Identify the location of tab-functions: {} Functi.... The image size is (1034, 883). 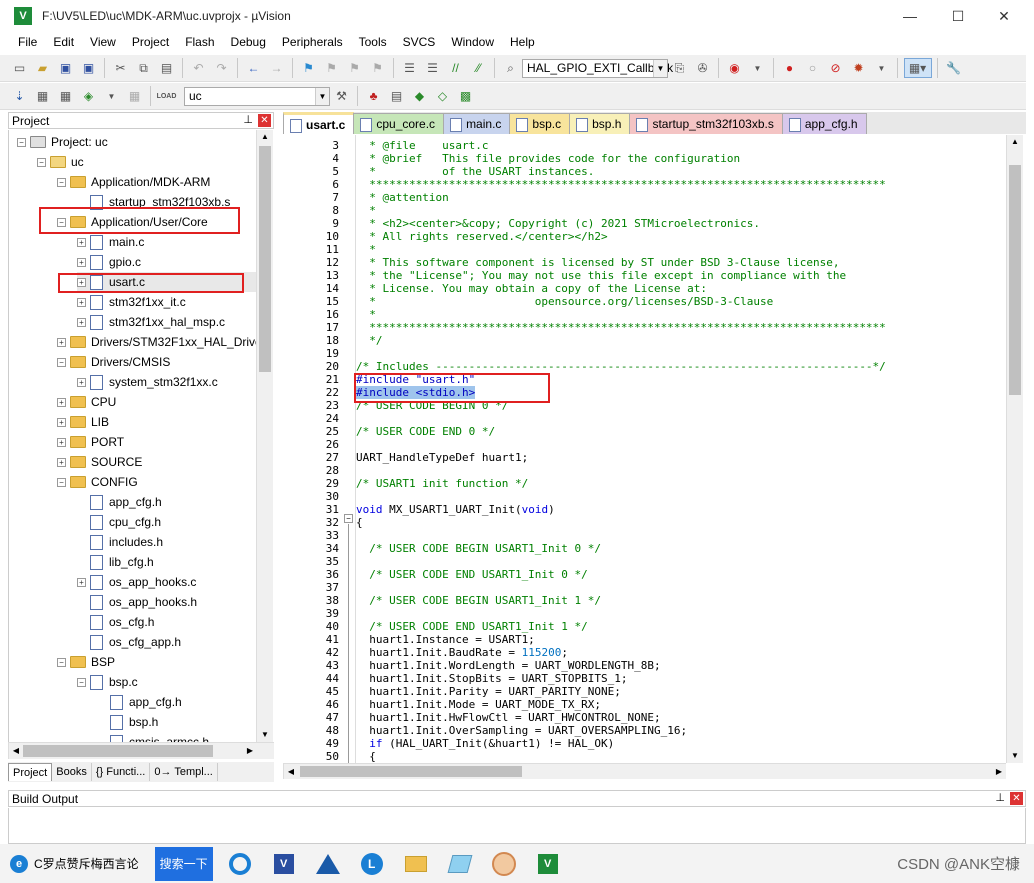
(121, 772).